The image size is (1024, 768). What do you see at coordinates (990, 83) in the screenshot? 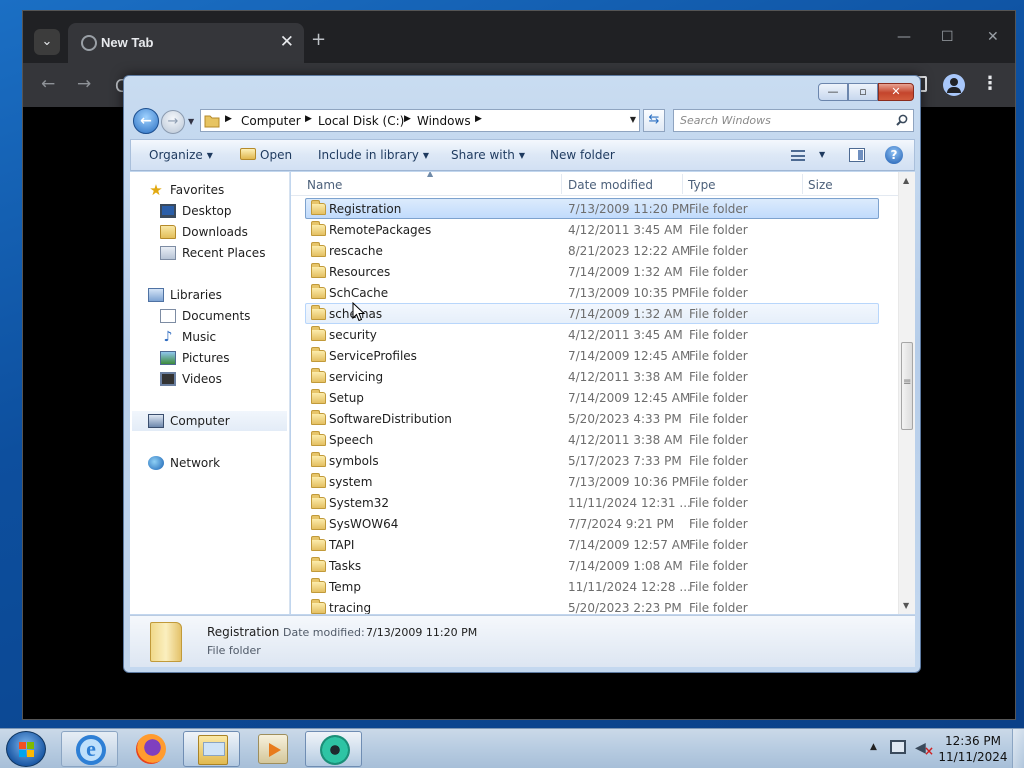
I see `browser-menu-icon: ⋮` at bounding box center [990, 83].